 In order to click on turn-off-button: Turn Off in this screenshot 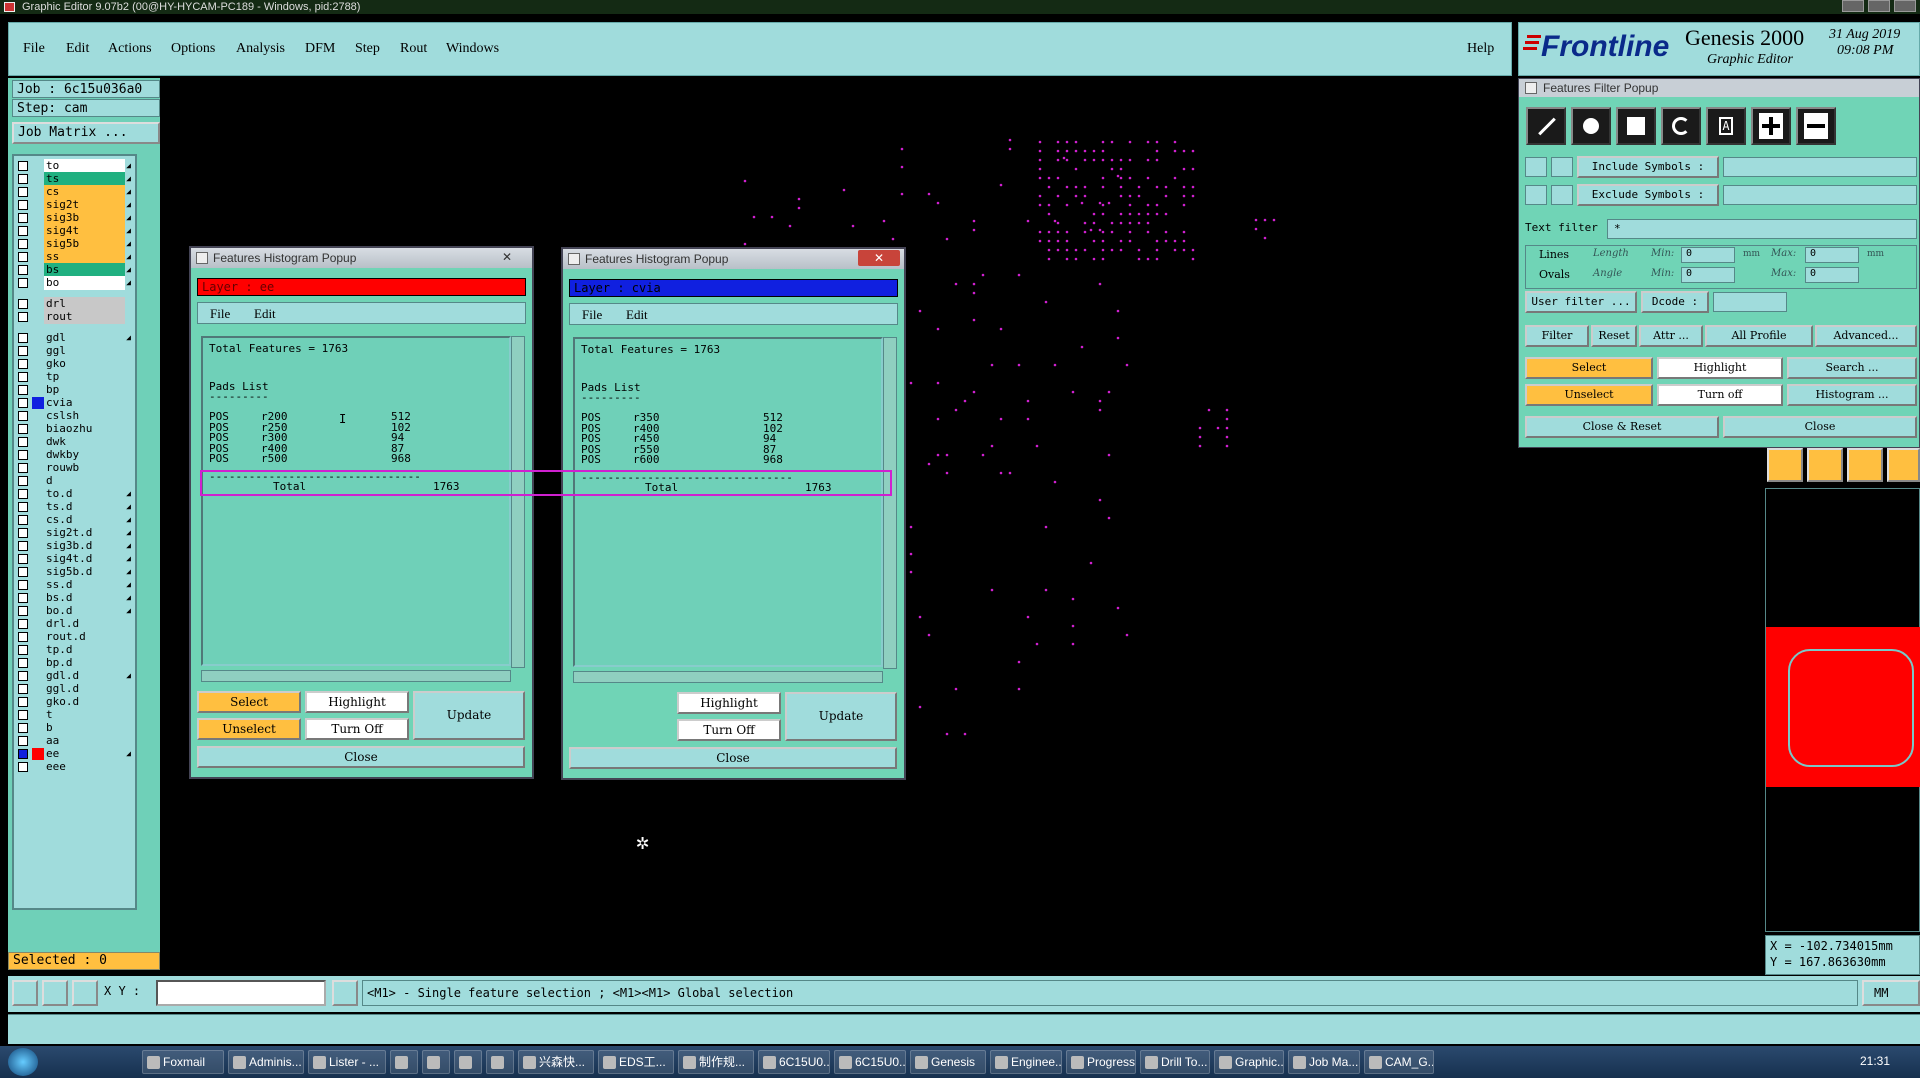, I will do `click(729, 730)`.